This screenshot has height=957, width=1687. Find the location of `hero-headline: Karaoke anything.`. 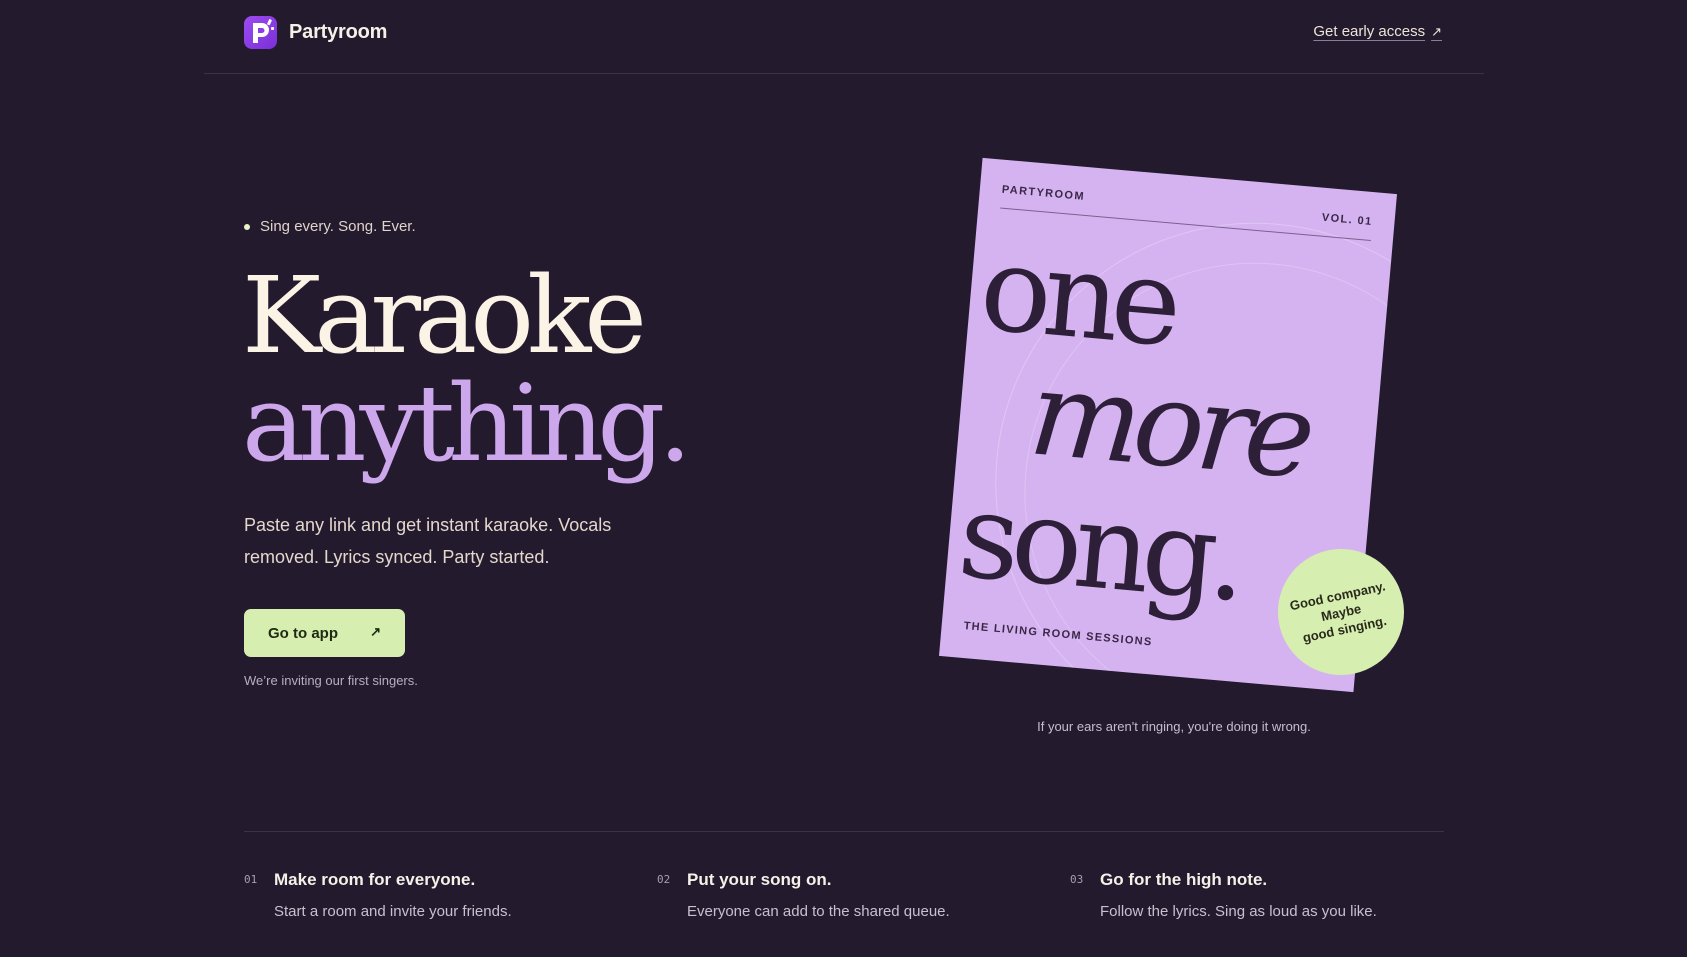

hero-headline: Karaoke anything. is located at coordinates (467, 369).